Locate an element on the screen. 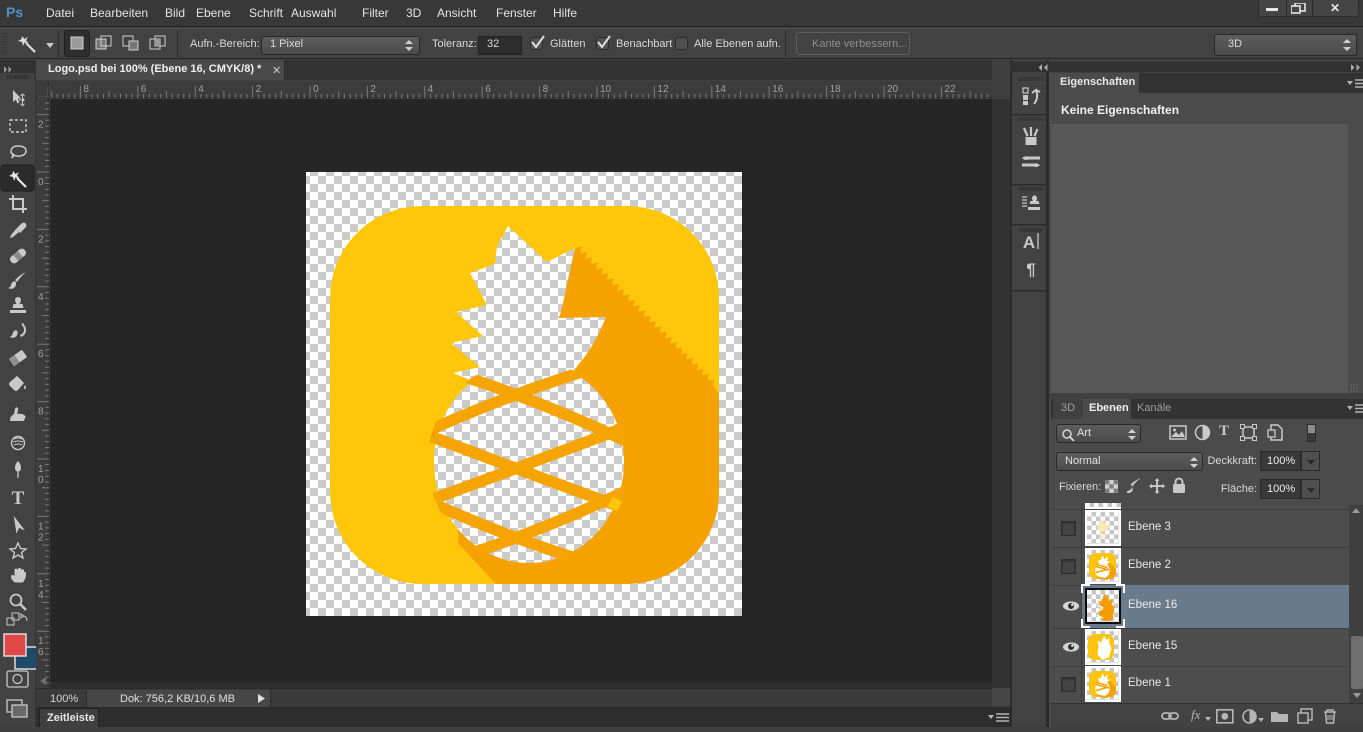 The height and width of the screenshot is (732, 1363). svg-text: T is located at coordinates (18, 498).